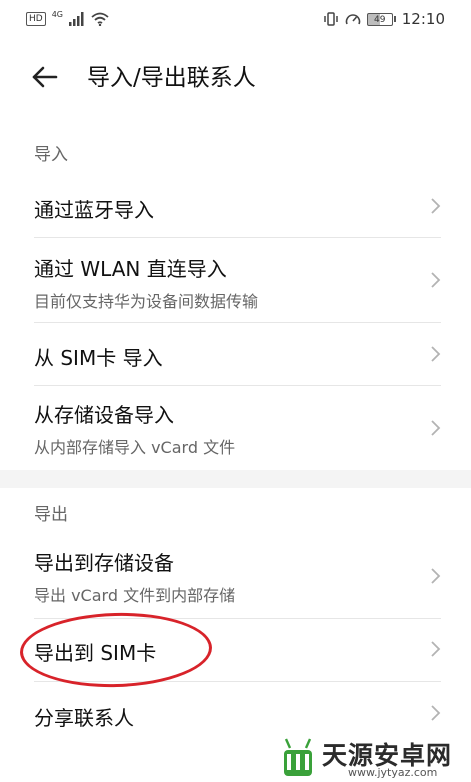  Describe the element at coordinates (100, 19) in the screenshot. I see `wifi-icon` at that location.